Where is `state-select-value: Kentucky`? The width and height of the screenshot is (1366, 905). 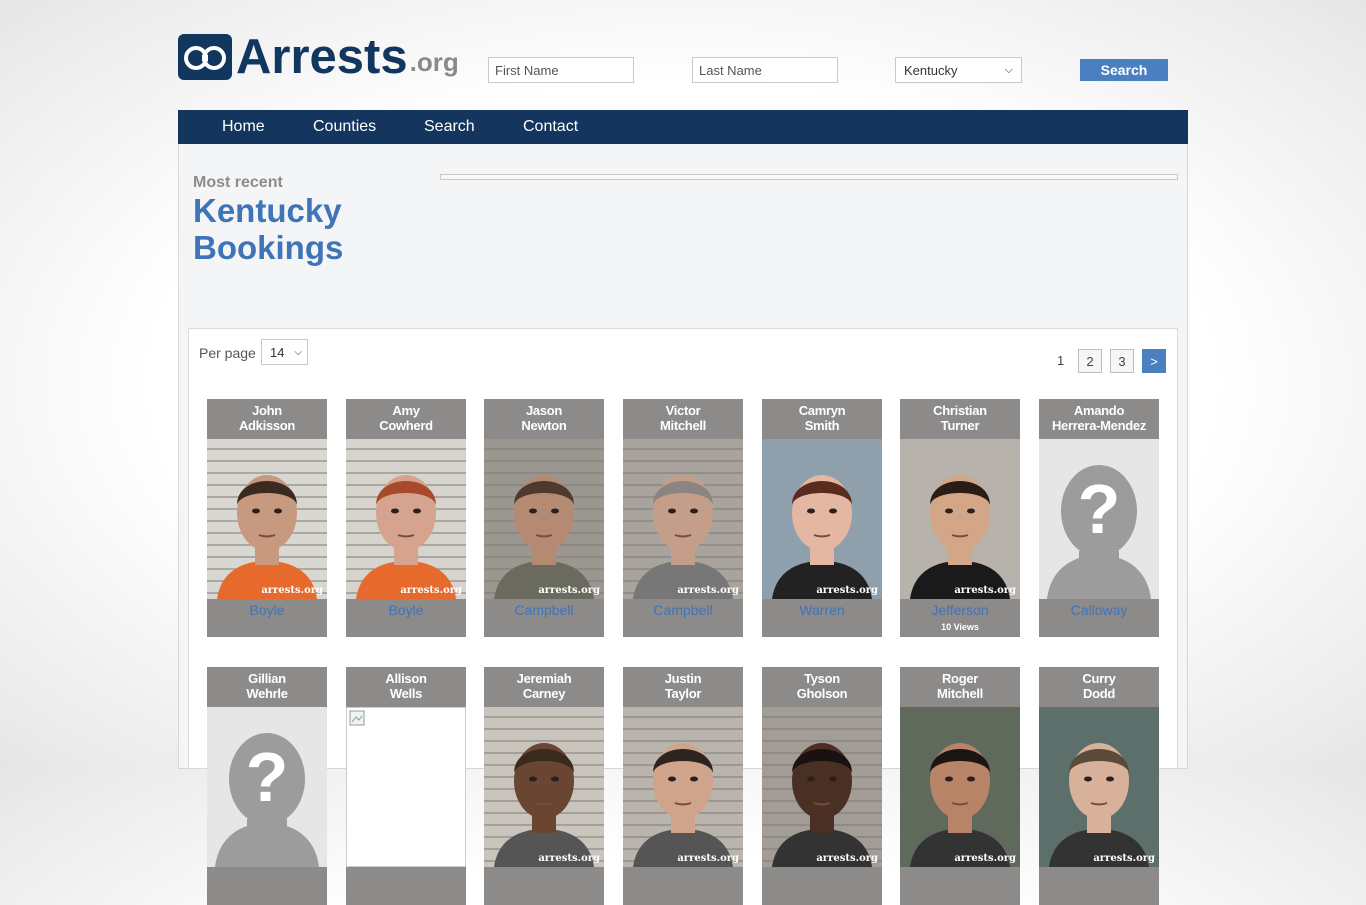 state-select-value: Kentucky is located at coordinates (931, 70).